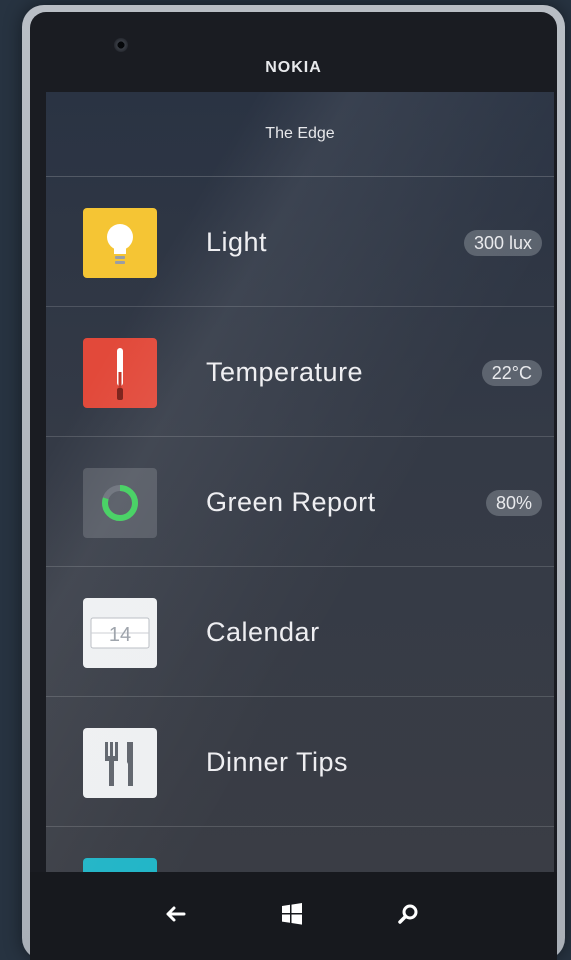  What do you see at coordinates (120, 503) in the screenshot?
I see `ring-progress-icon` at bounding box center [120, 503].